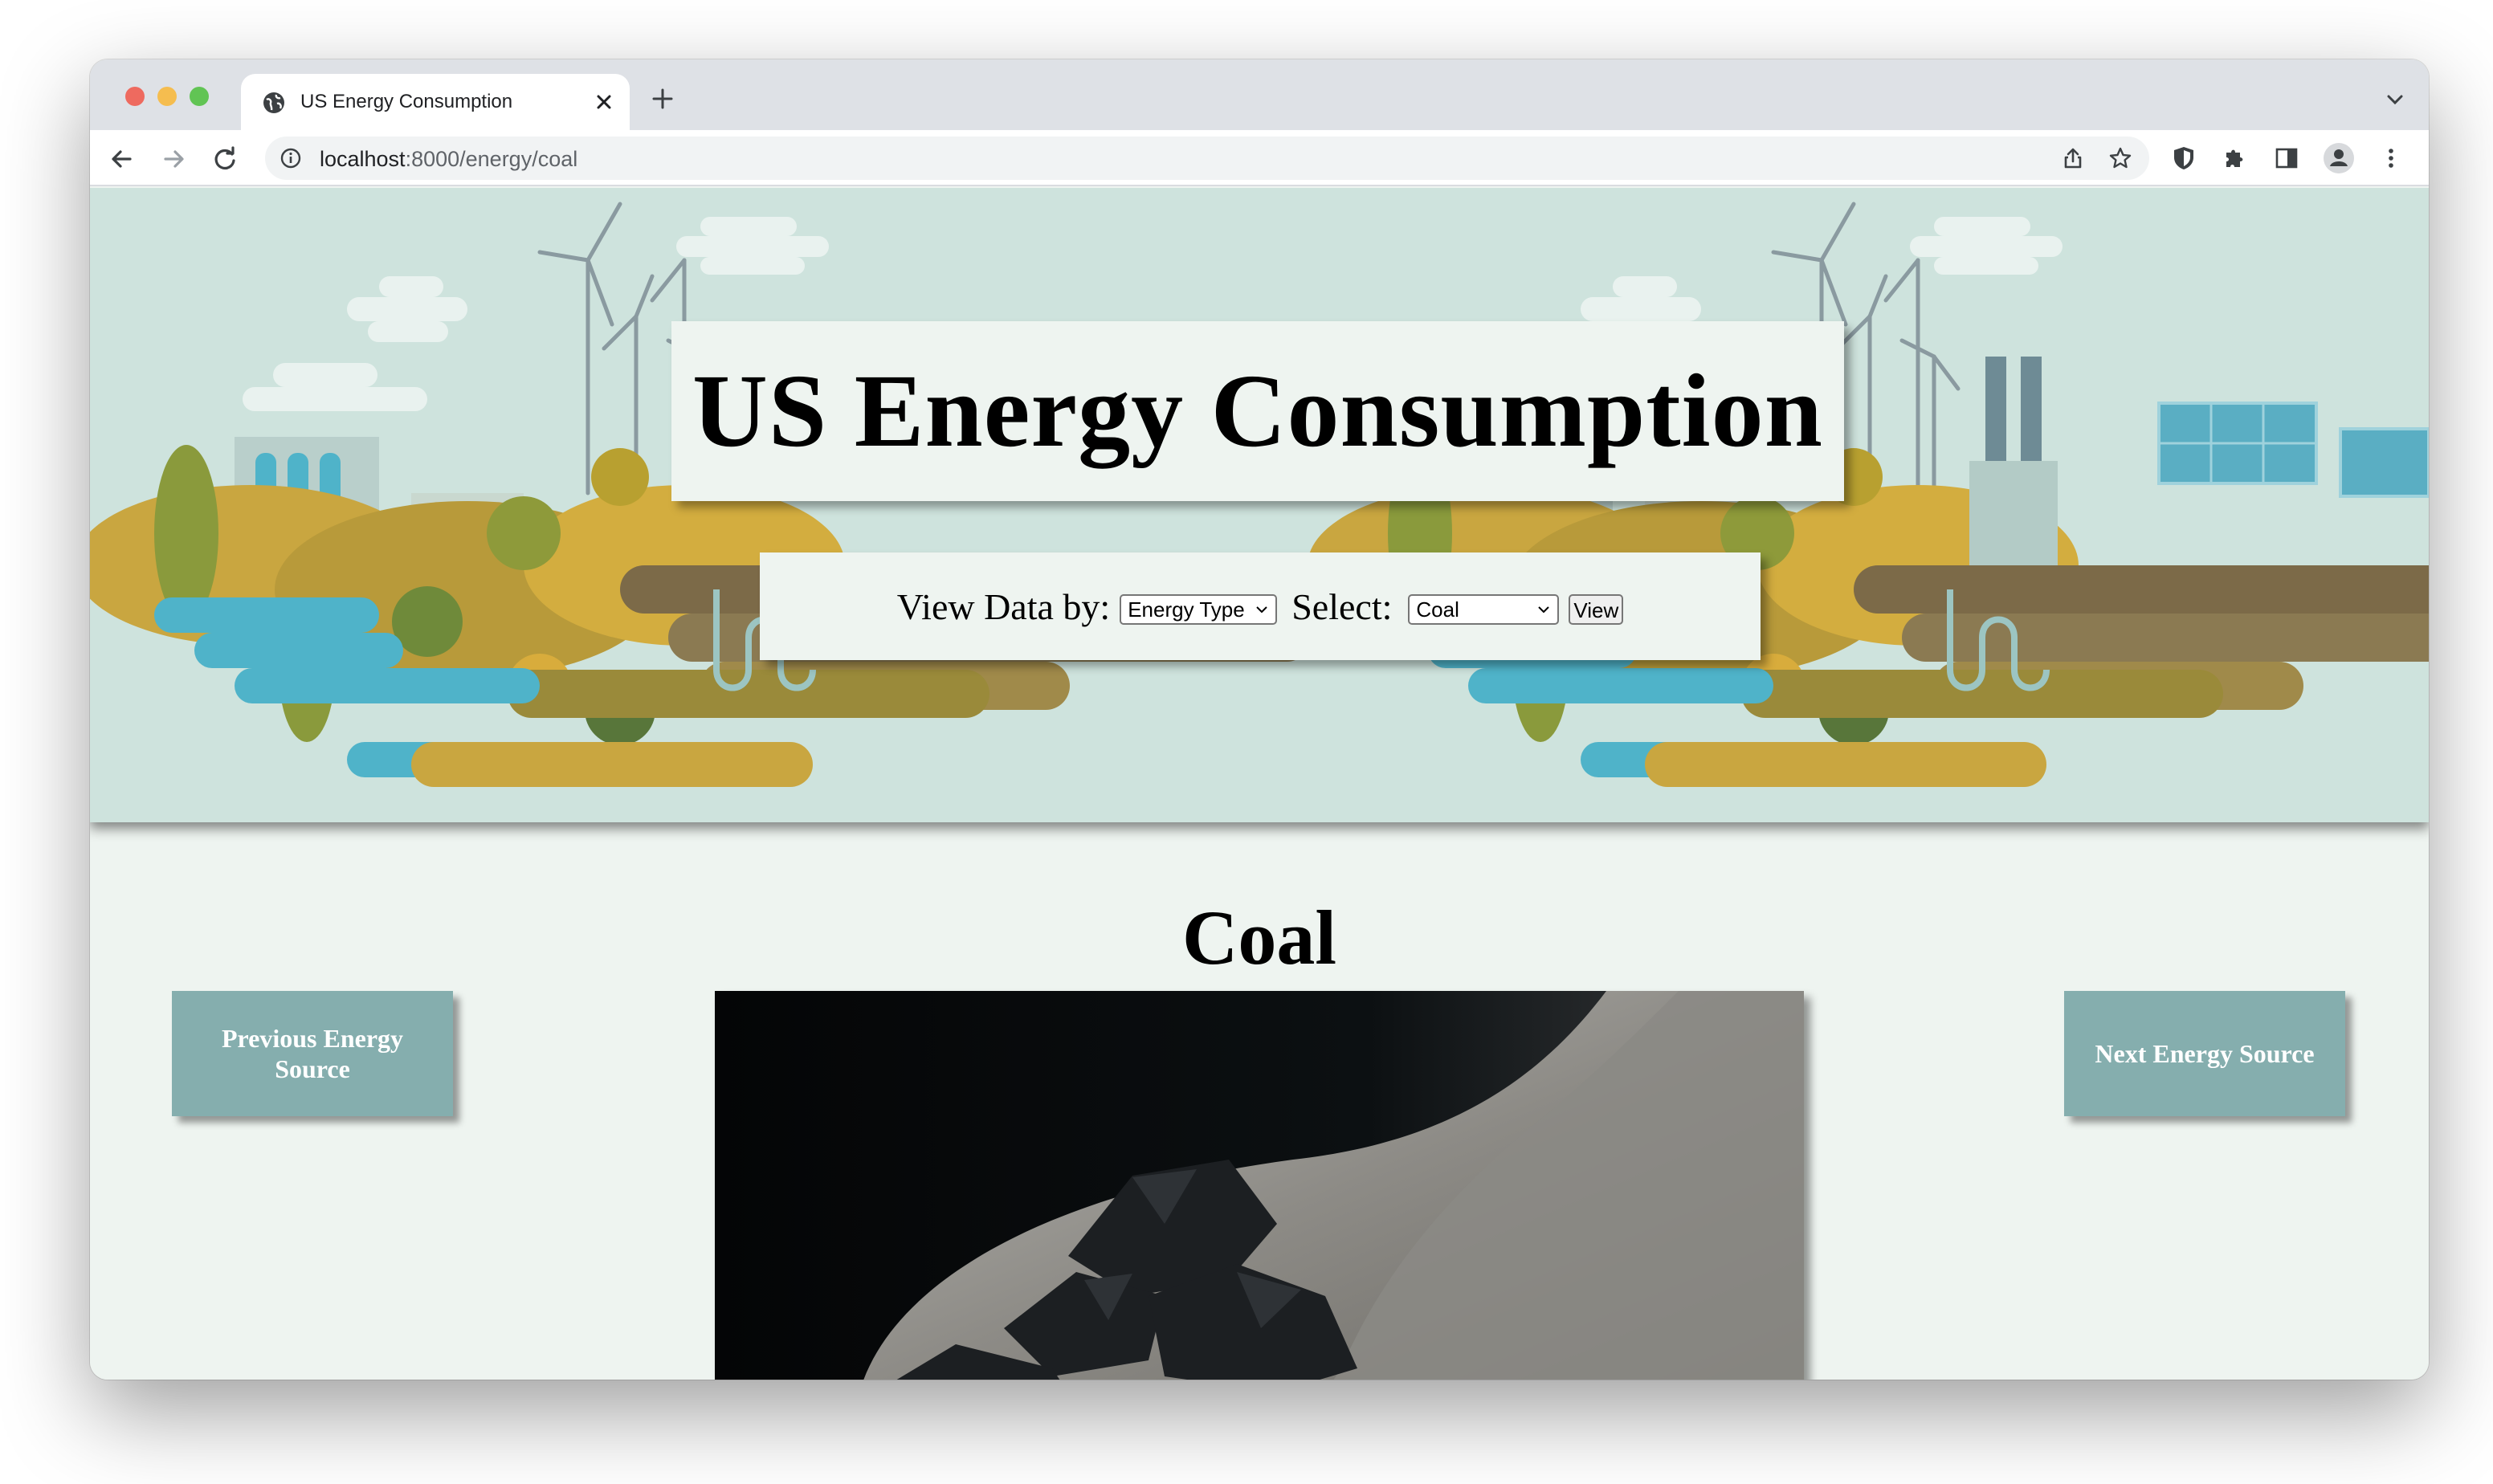 The height and width of the screenshot is (1484, 2493). I want to click on url-path: :8000/energy/coal, so click(491, 159).